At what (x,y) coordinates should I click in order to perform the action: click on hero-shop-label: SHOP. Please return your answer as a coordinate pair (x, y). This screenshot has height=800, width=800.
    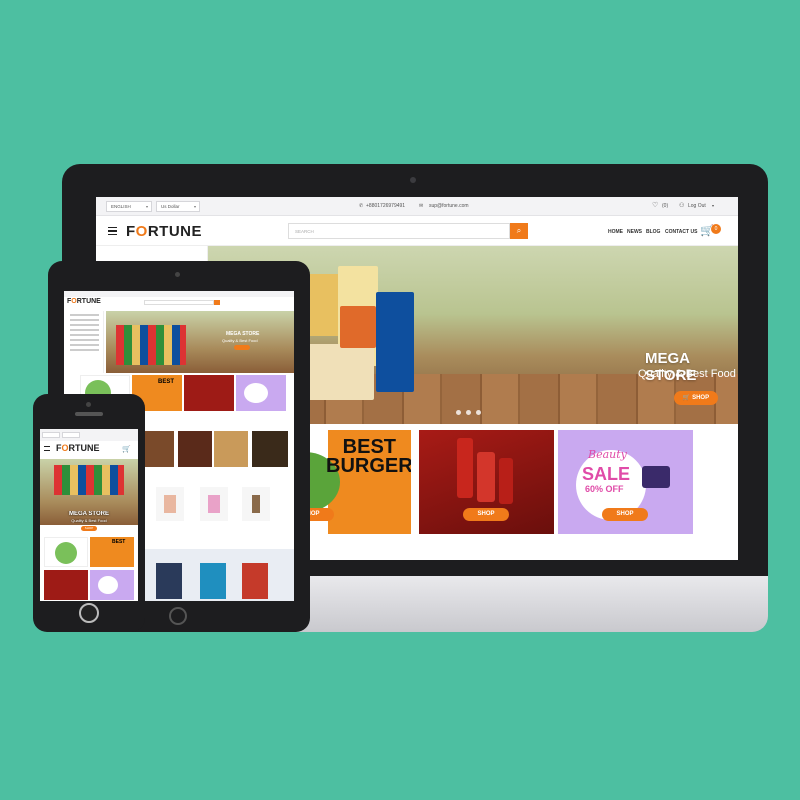
    Looking at the image, I should click on (701, 398).